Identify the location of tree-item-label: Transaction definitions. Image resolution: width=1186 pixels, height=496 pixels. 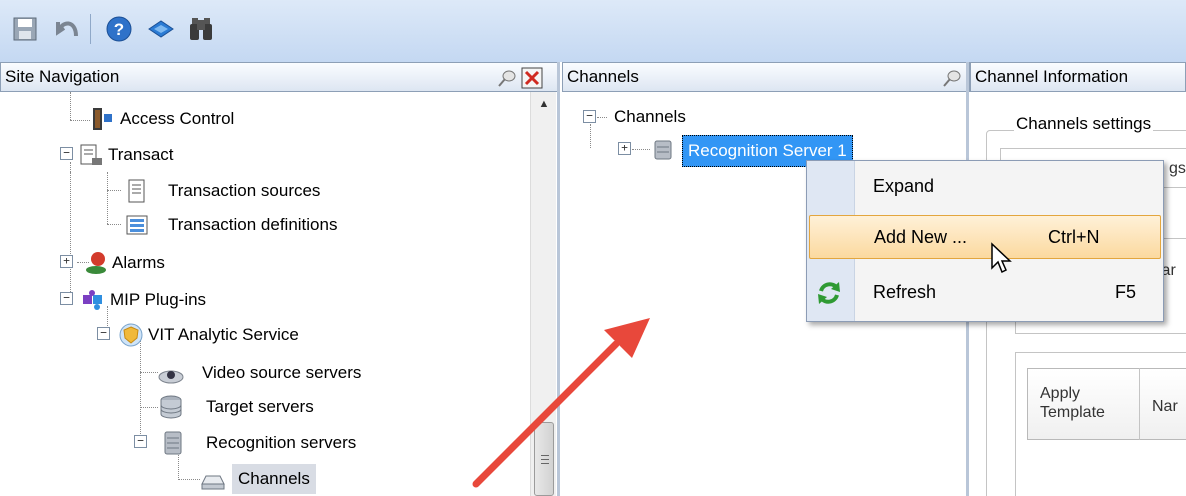
(253, 224).